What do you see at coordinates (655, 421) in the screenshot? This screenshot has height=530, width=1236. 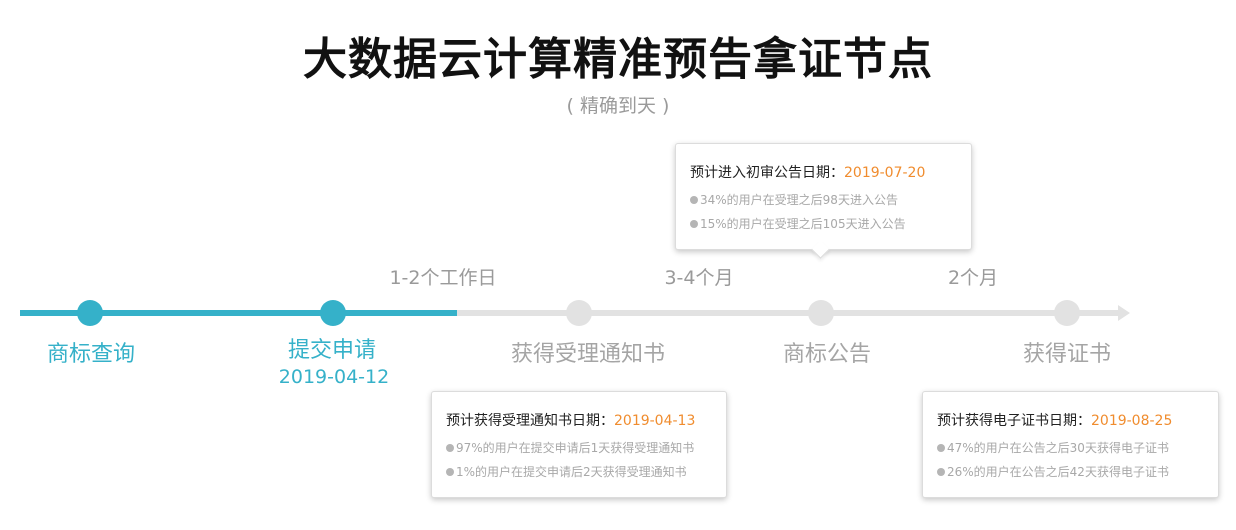 I see `card-heading-date: 2019-04-13` at bounding box center [655, 421].